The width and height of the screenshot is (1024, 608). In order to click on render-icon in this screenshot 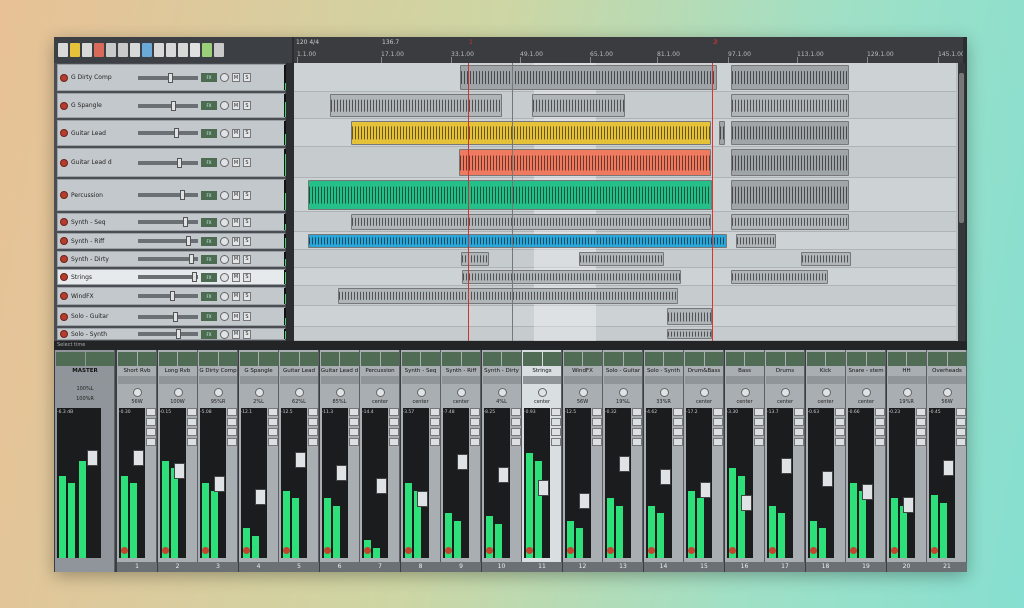, I will do `click(99, 50)`.